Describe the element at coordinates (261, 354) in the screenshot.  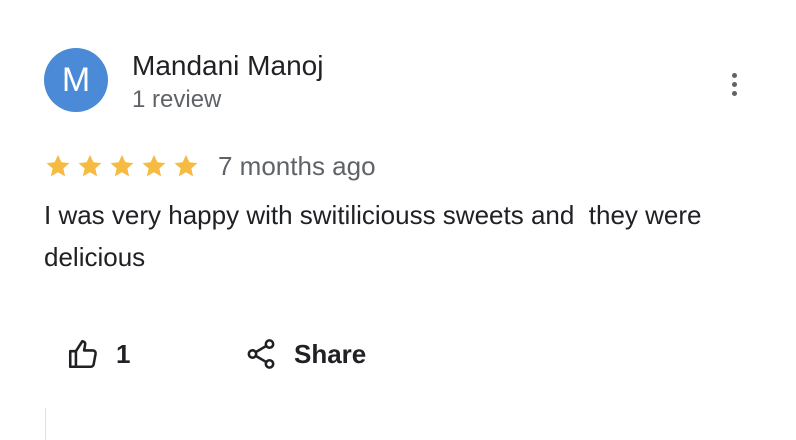
I see `share-icon` at that location.